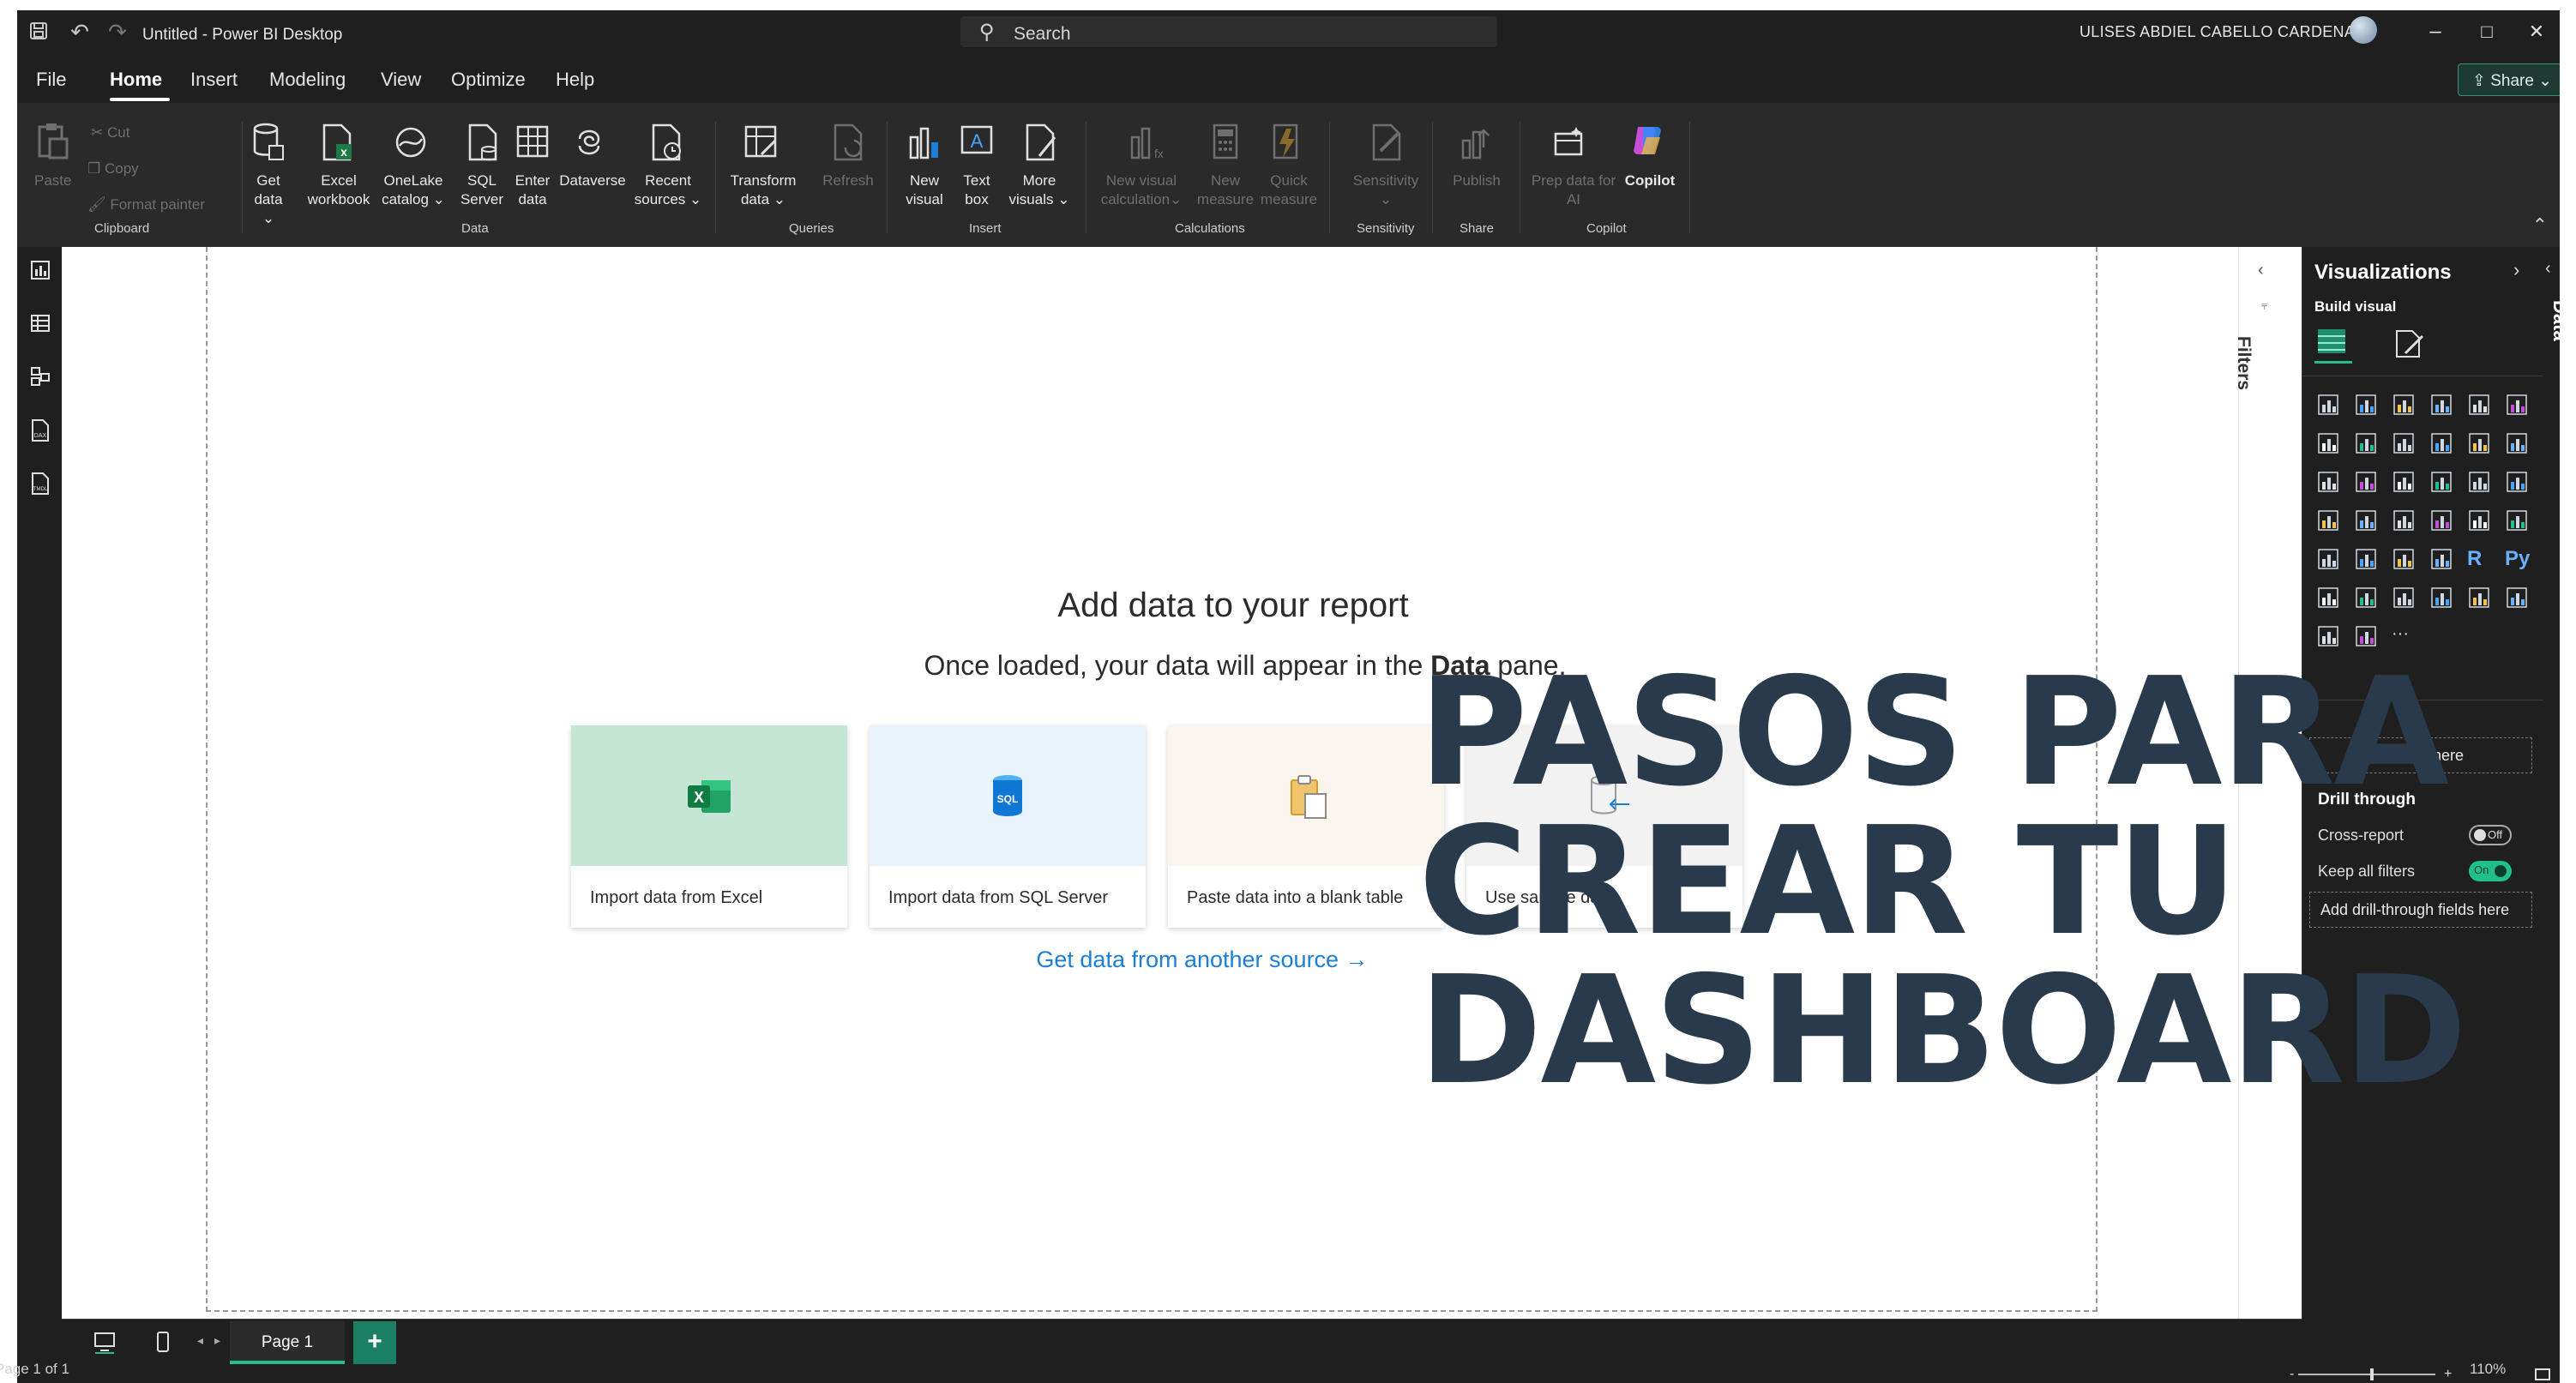 This screenshot has height=1383, width=2576. What do you see at coordinates (2442, 521) in the screenshot?
I see `gauge-icon` at bounding box center [2442, 521].